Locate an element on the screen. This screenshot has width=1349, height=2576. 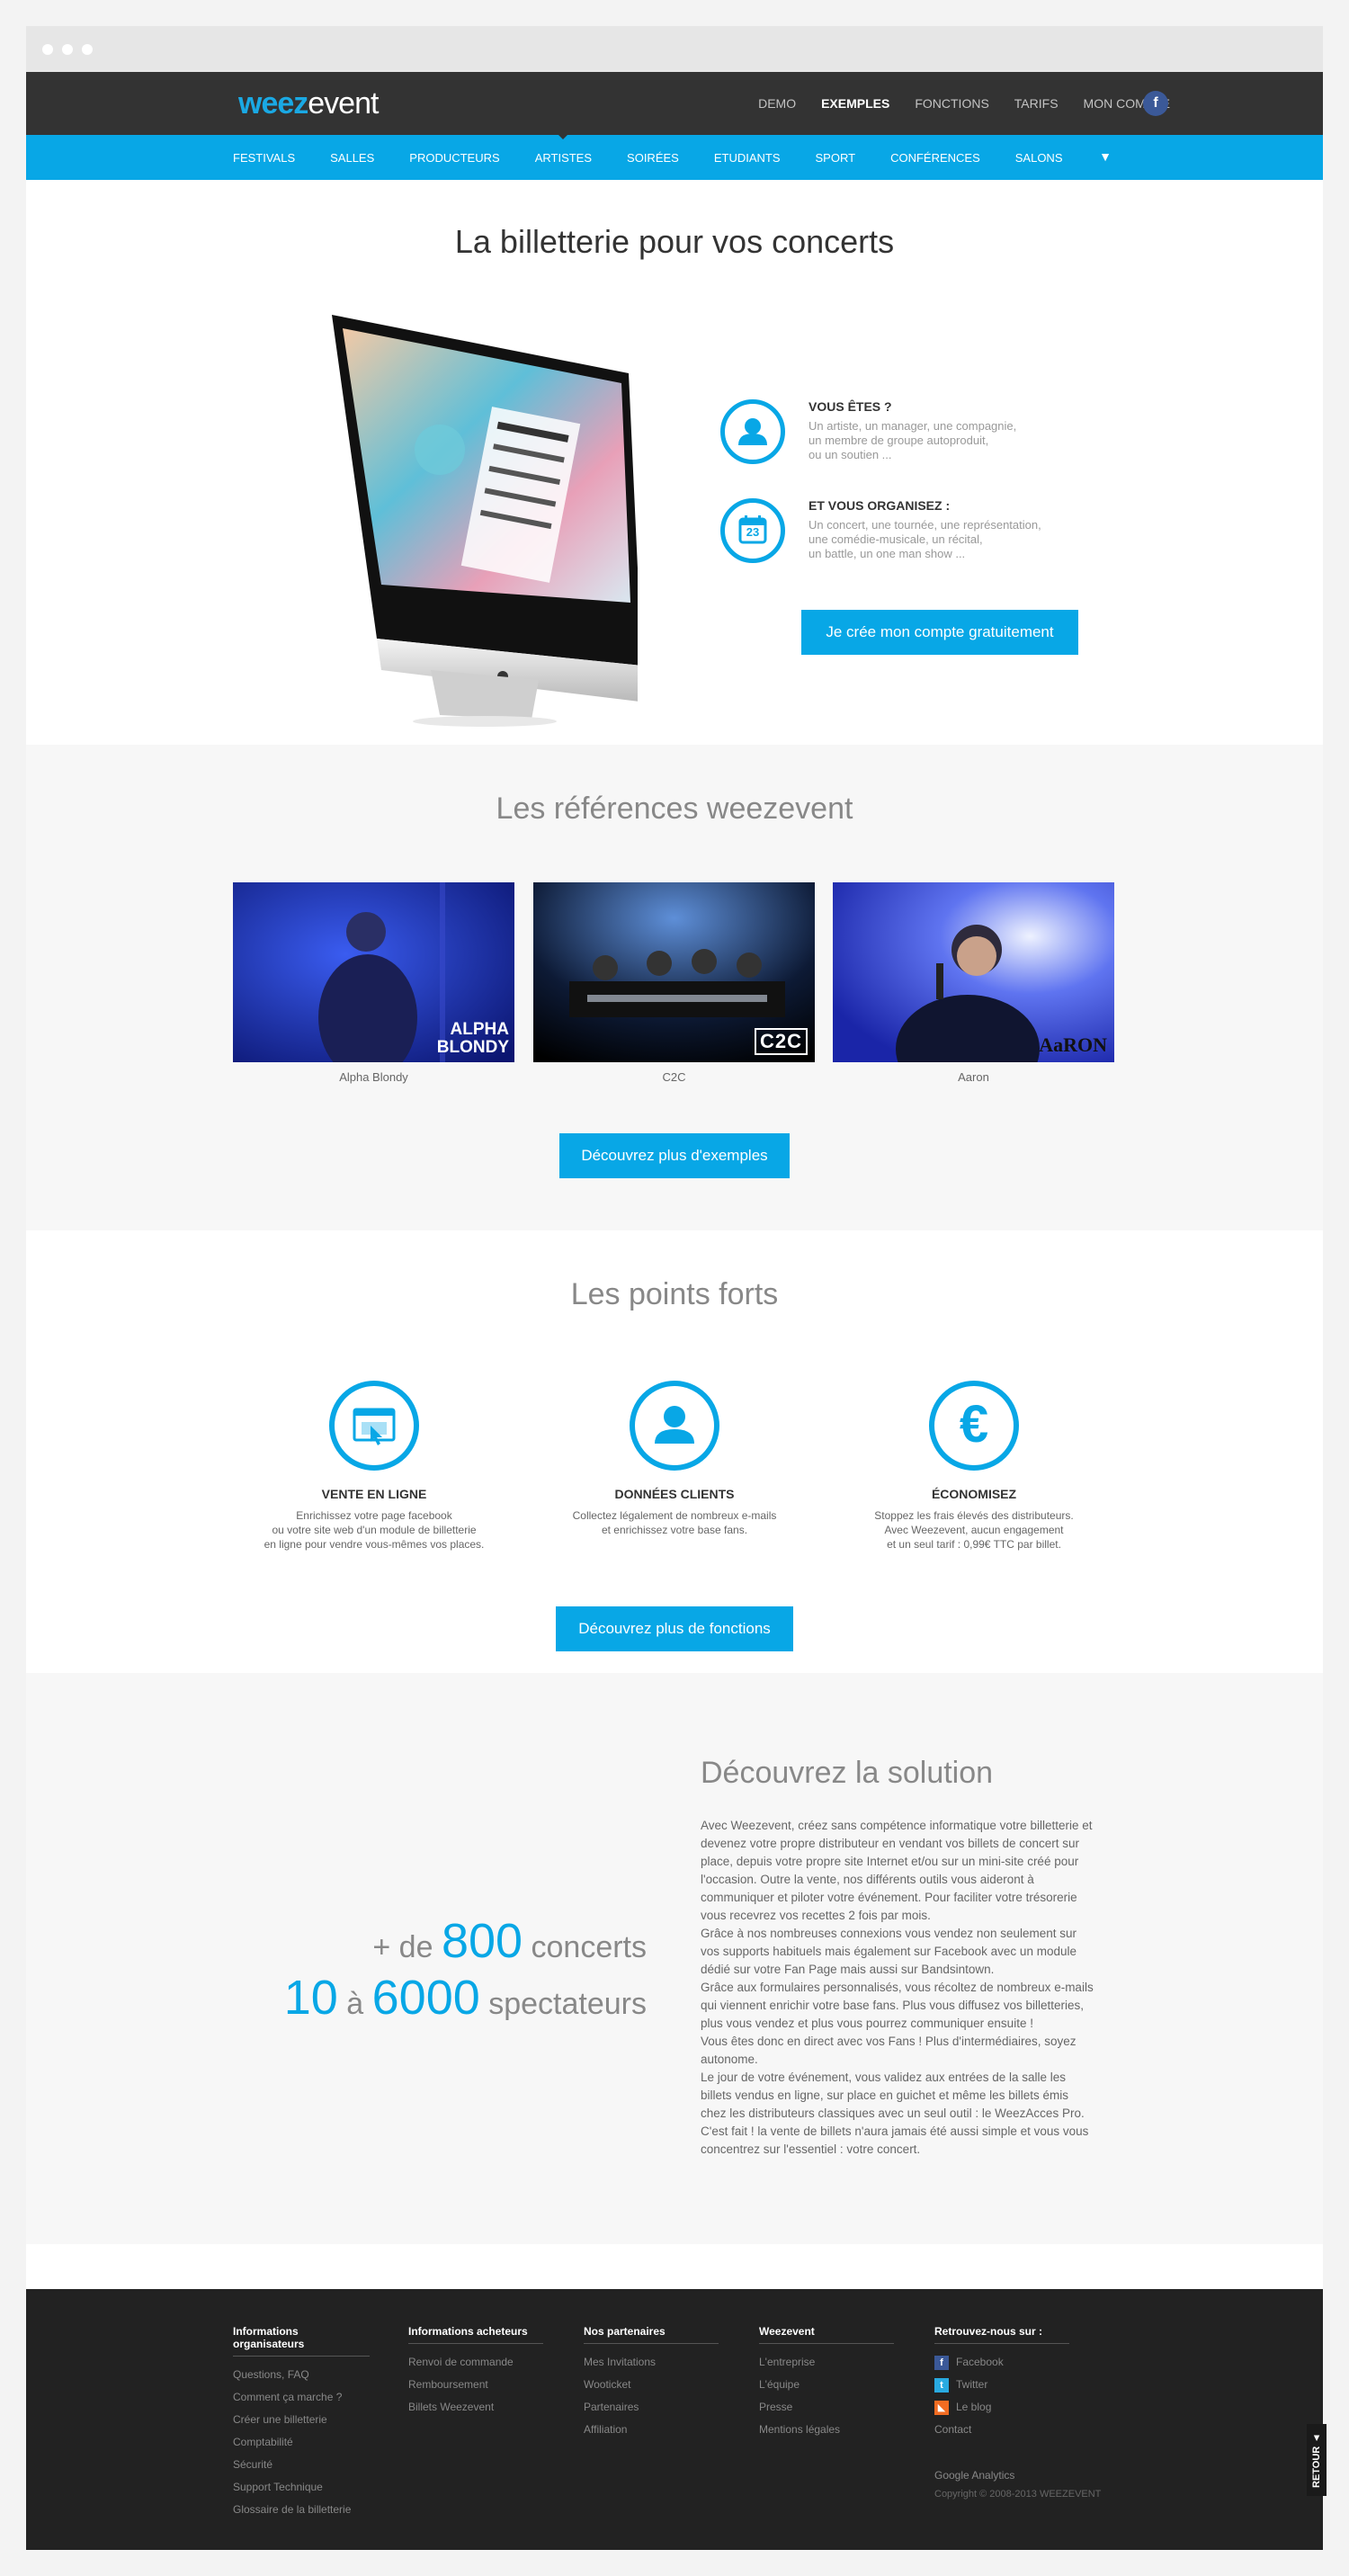
footer-col-title: Retrouvez-nous sur : is located at coordinates (1001, 2334).